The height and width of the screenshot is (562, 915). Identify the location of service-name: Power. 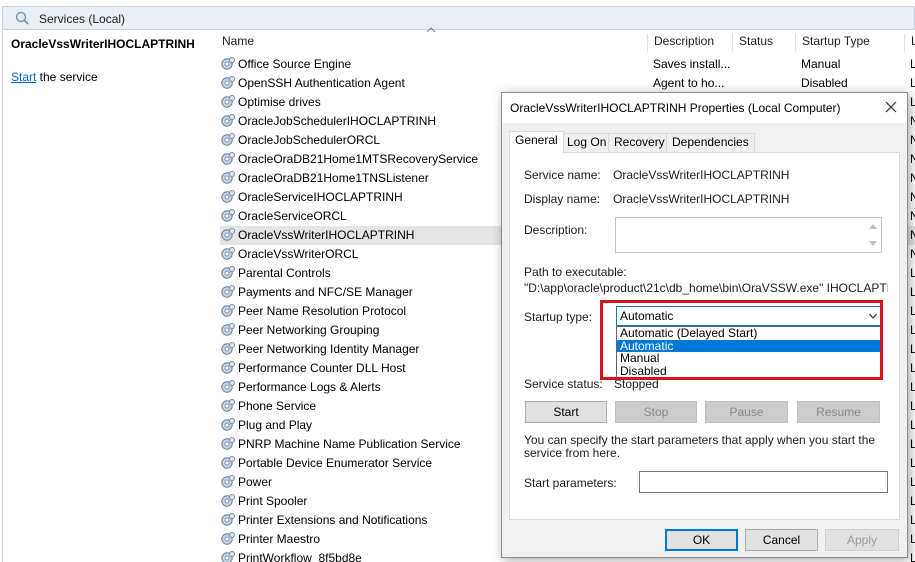
(255, 482).